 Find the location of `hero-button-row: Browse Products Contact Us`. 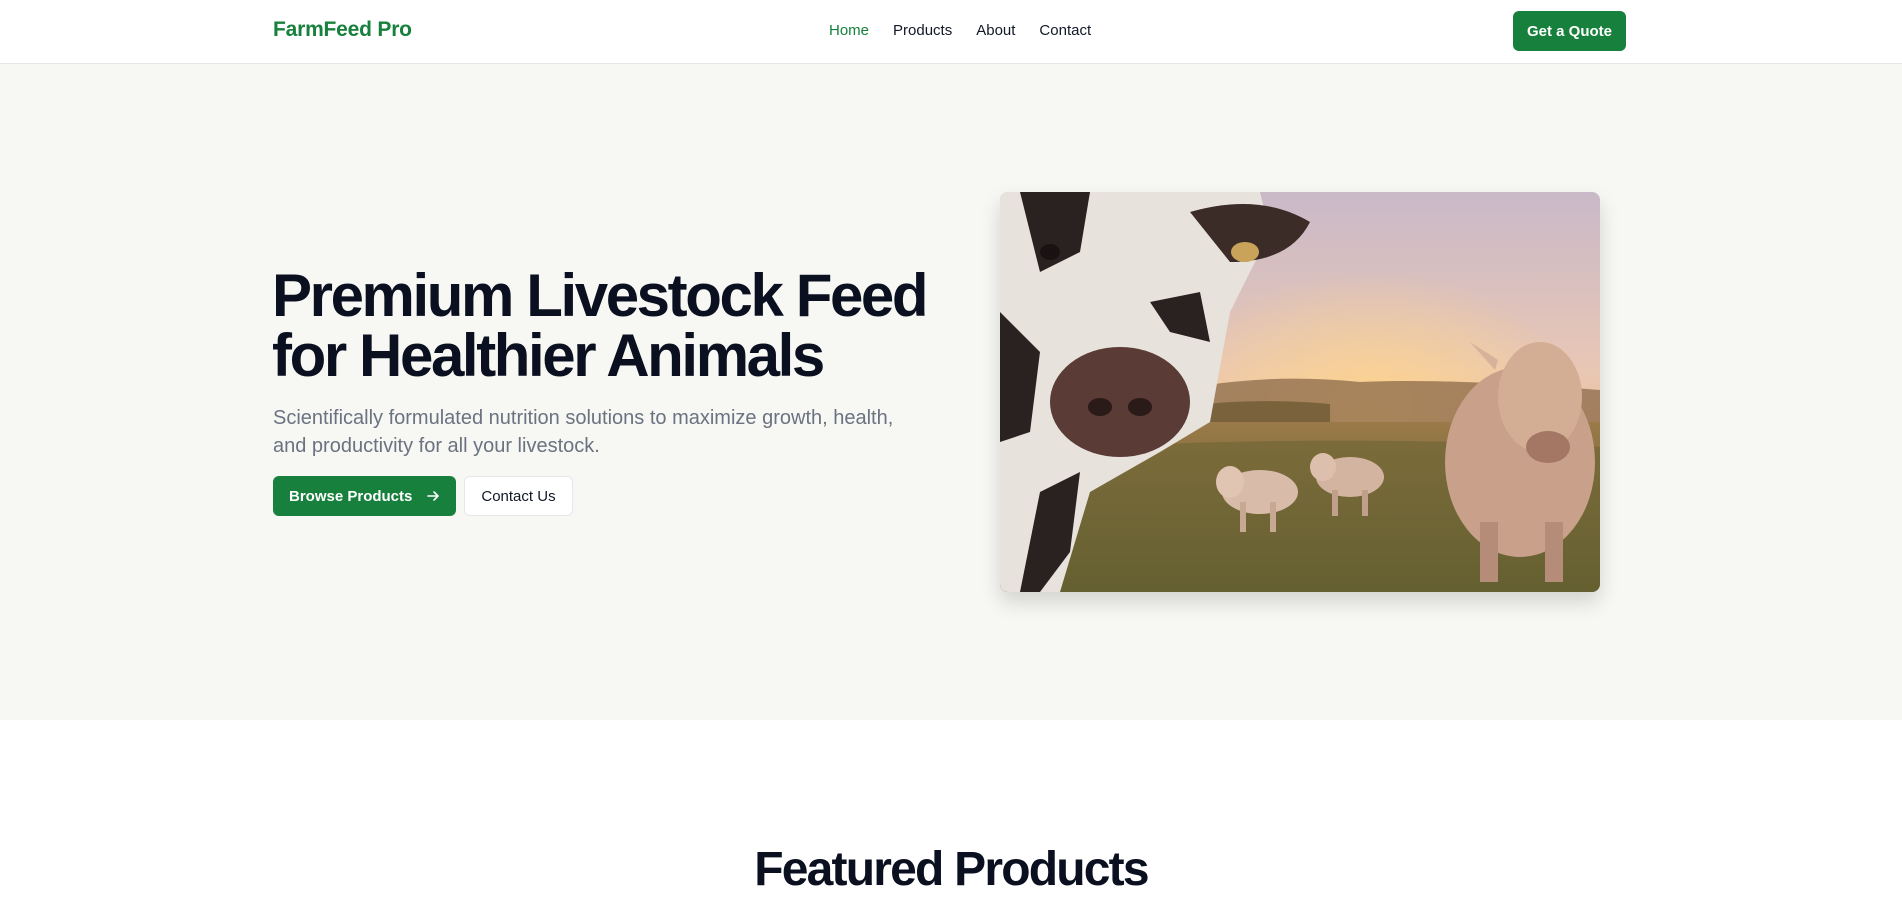

hero-button-row: Browse Products Contact Us is located at coordinates (423, 496).